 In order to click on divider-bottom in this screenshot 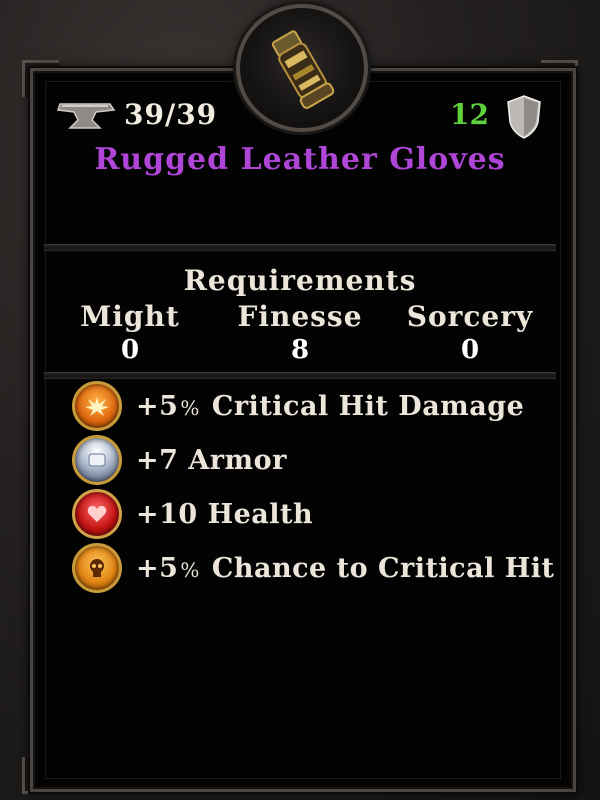, I will do `click(300, 376)`.